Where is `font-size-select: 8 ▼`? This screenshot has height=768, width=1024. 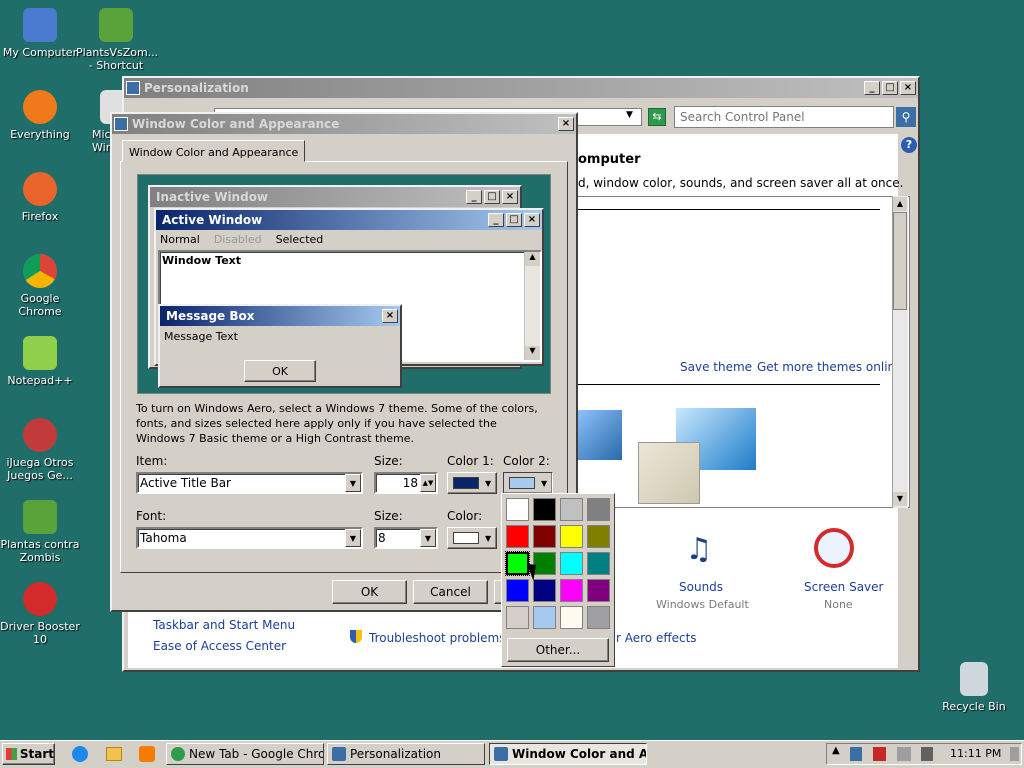
font-size-select: 8 ▼ is located at coordinates (406, 538).